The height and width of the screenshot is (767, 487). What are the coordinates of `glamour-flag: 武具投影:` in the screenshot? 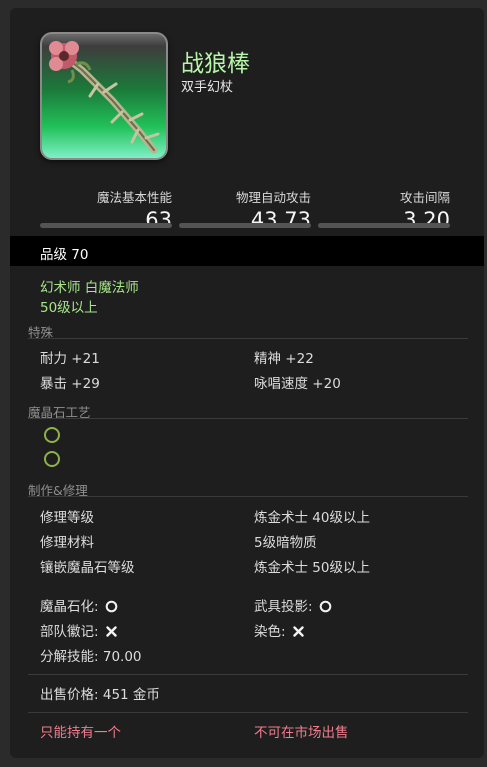 It's located at (293, 605).